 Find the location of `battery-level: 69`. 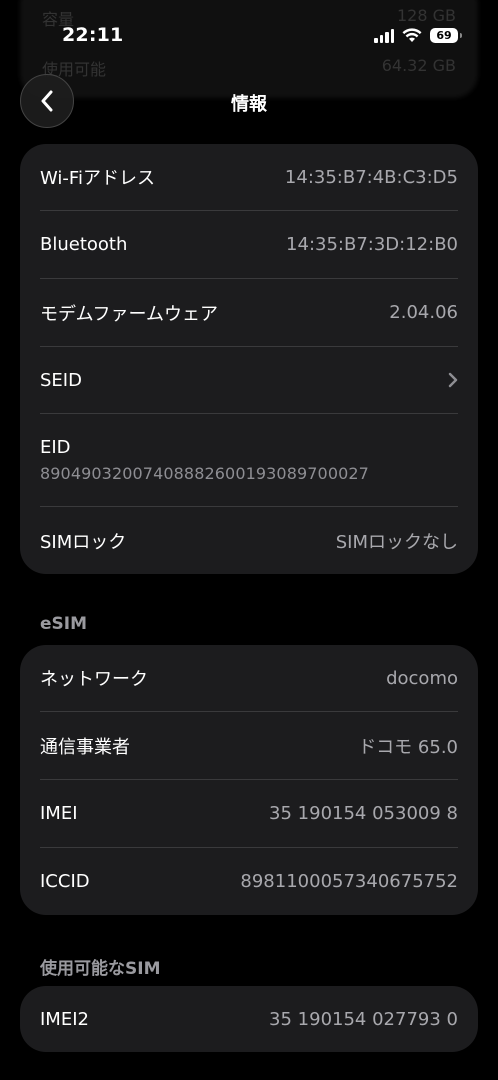

battery-level: 69 is located at coordinates (444, 35).